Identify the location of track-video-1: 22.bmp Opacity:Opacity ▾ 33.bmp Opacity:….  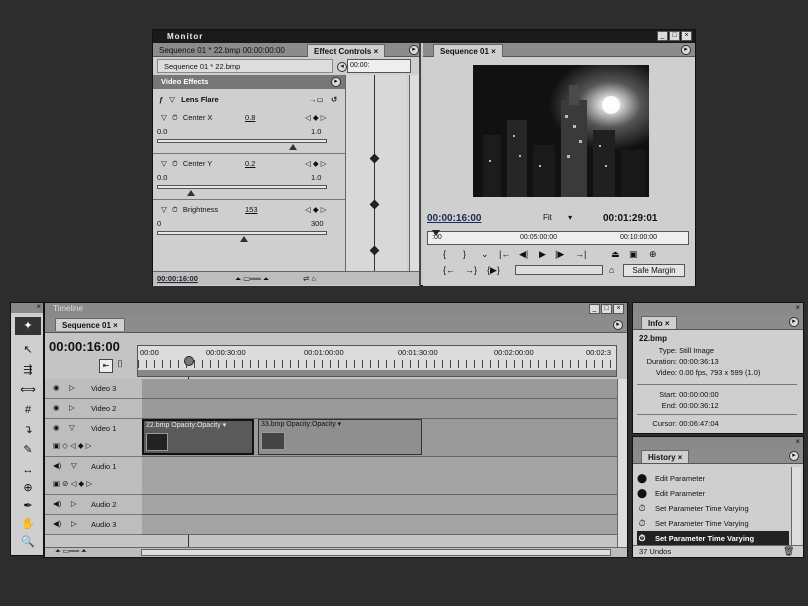
(379, 438).